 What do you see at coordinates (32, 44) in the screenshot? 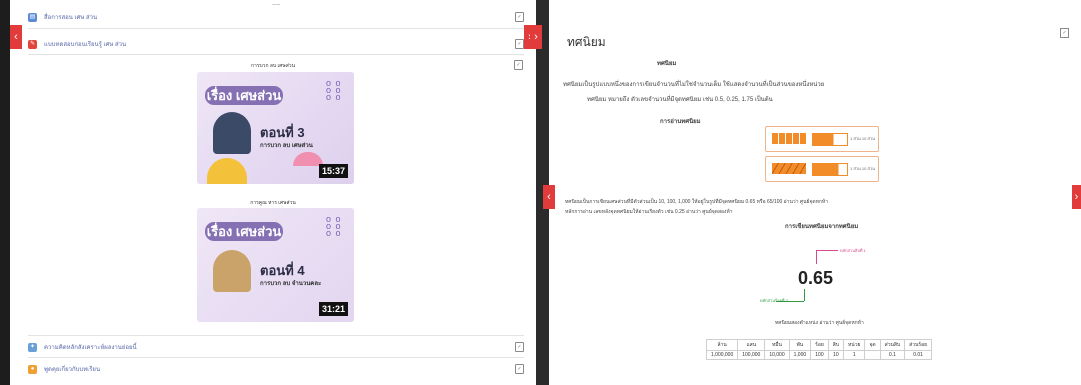
I see `quiz-icon: ✎` at bounding box center [32, 44].